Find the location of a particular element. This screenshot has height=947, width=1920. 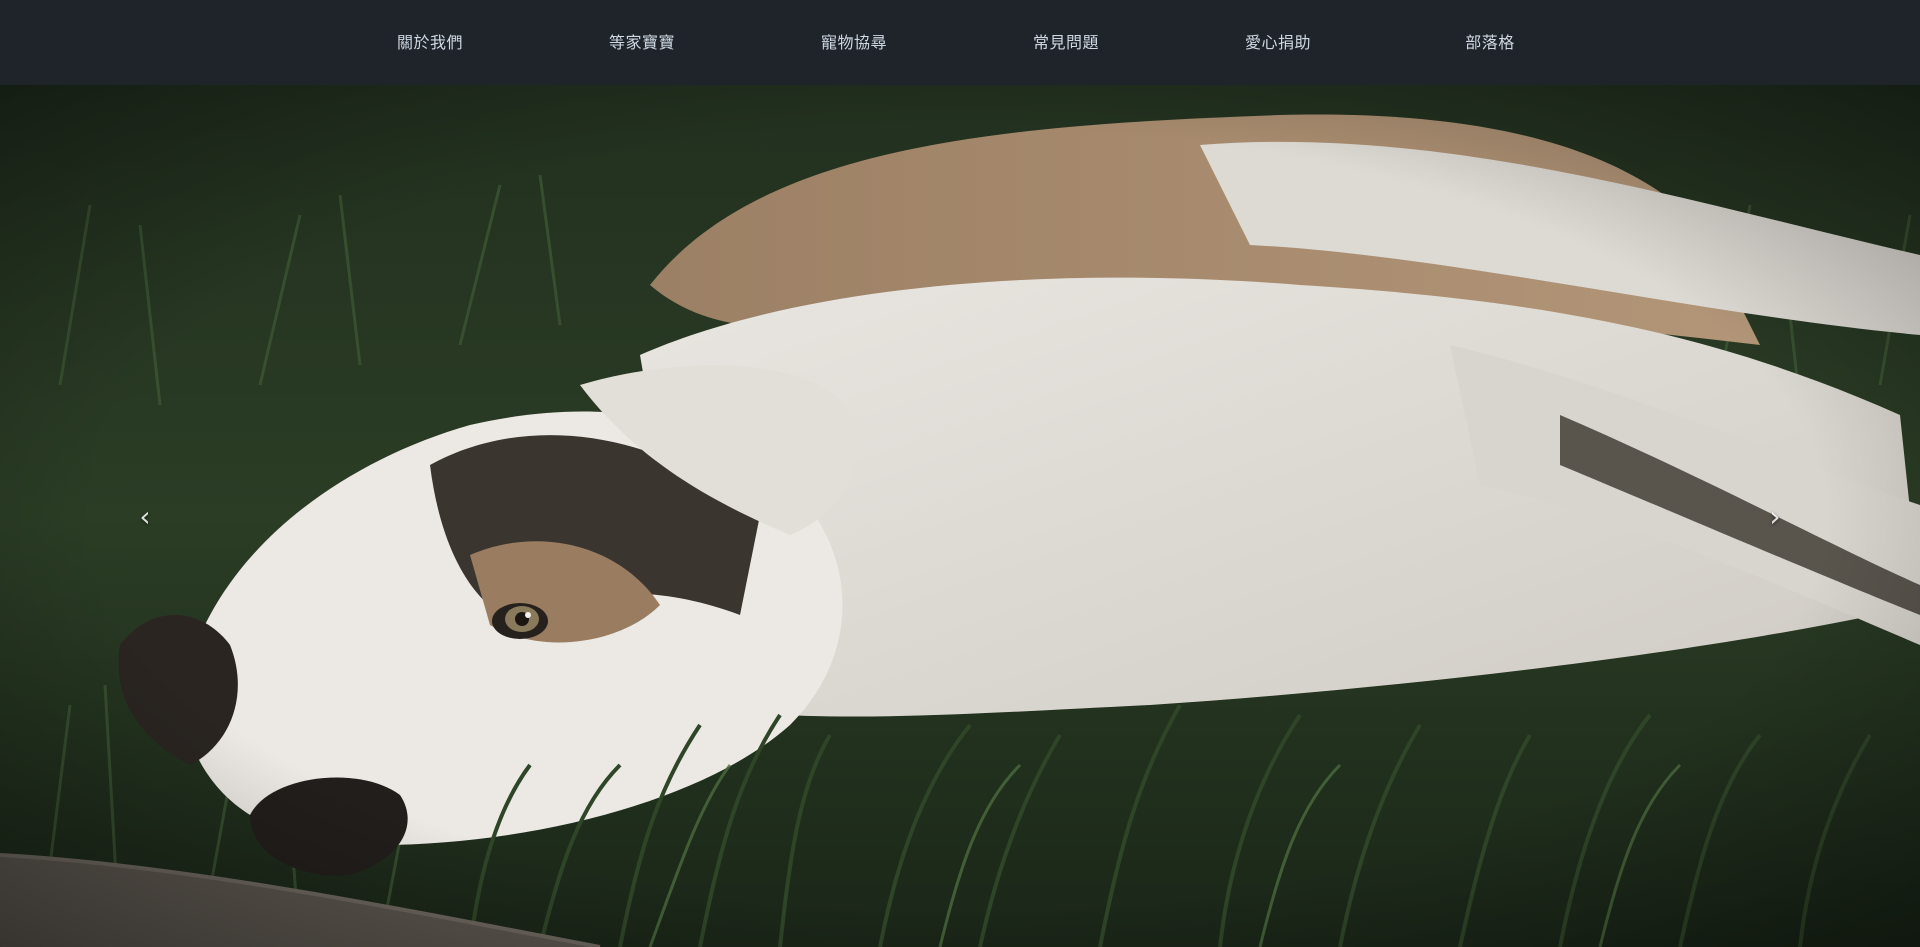

nav-item-blog: 部落格 is located at coordinates (1490, 42).